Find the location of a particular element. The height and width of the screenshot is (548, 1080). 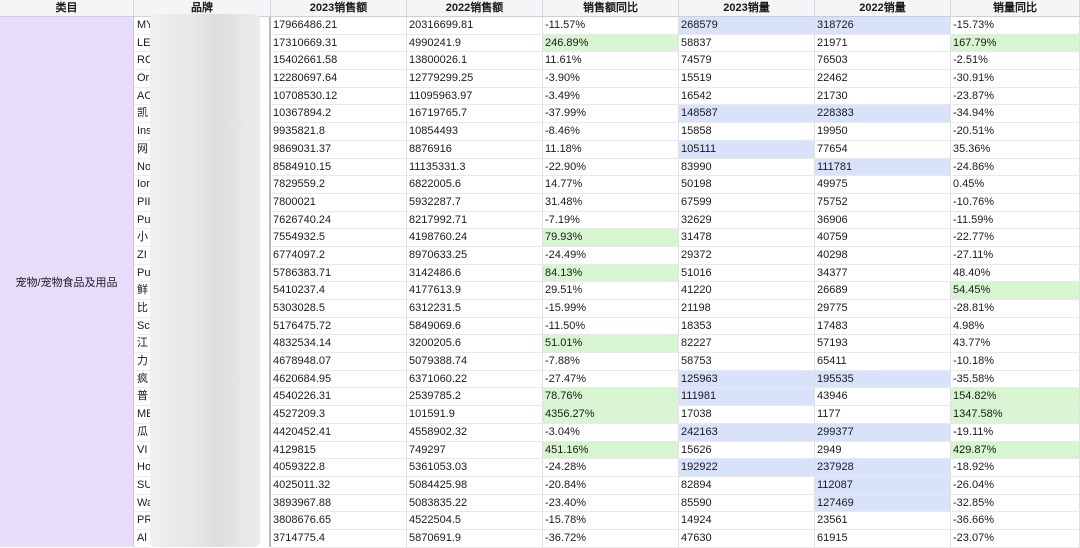

cell-sales-2022: 11095963.97 is located at coordinates (475, 96).